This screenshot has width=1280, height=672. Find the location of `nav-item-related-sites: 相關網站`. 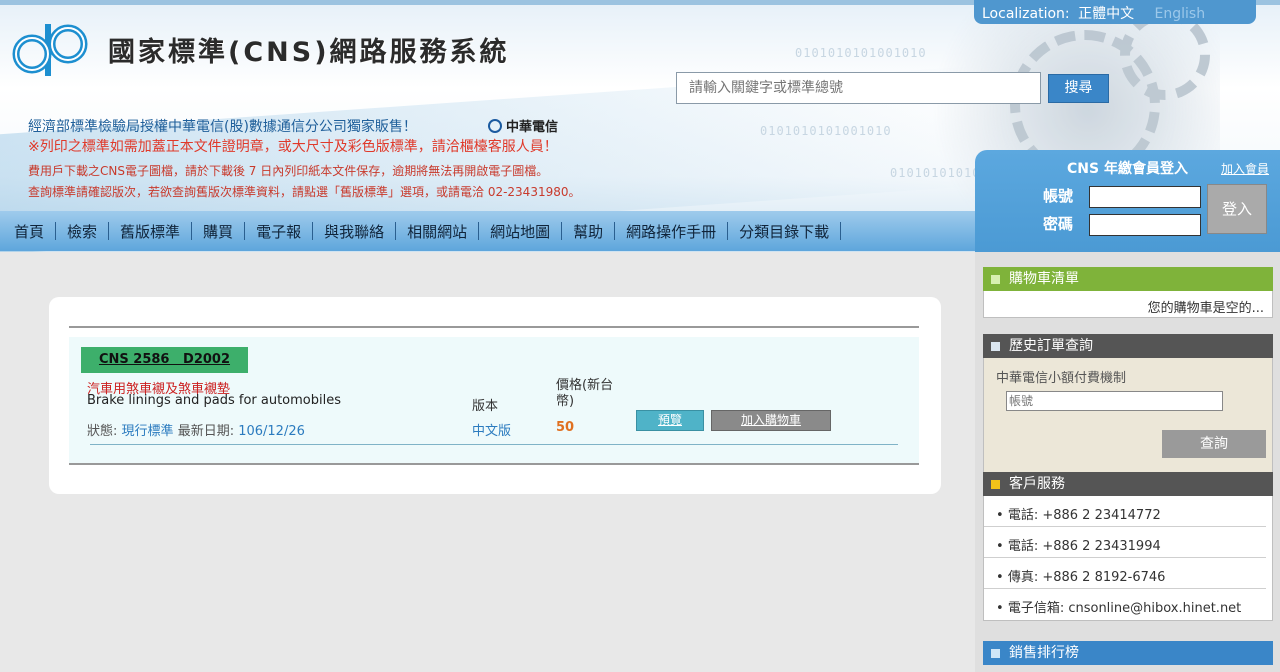

nav-item-related-sites: 相關網站 is located at coordinates (437, 231).